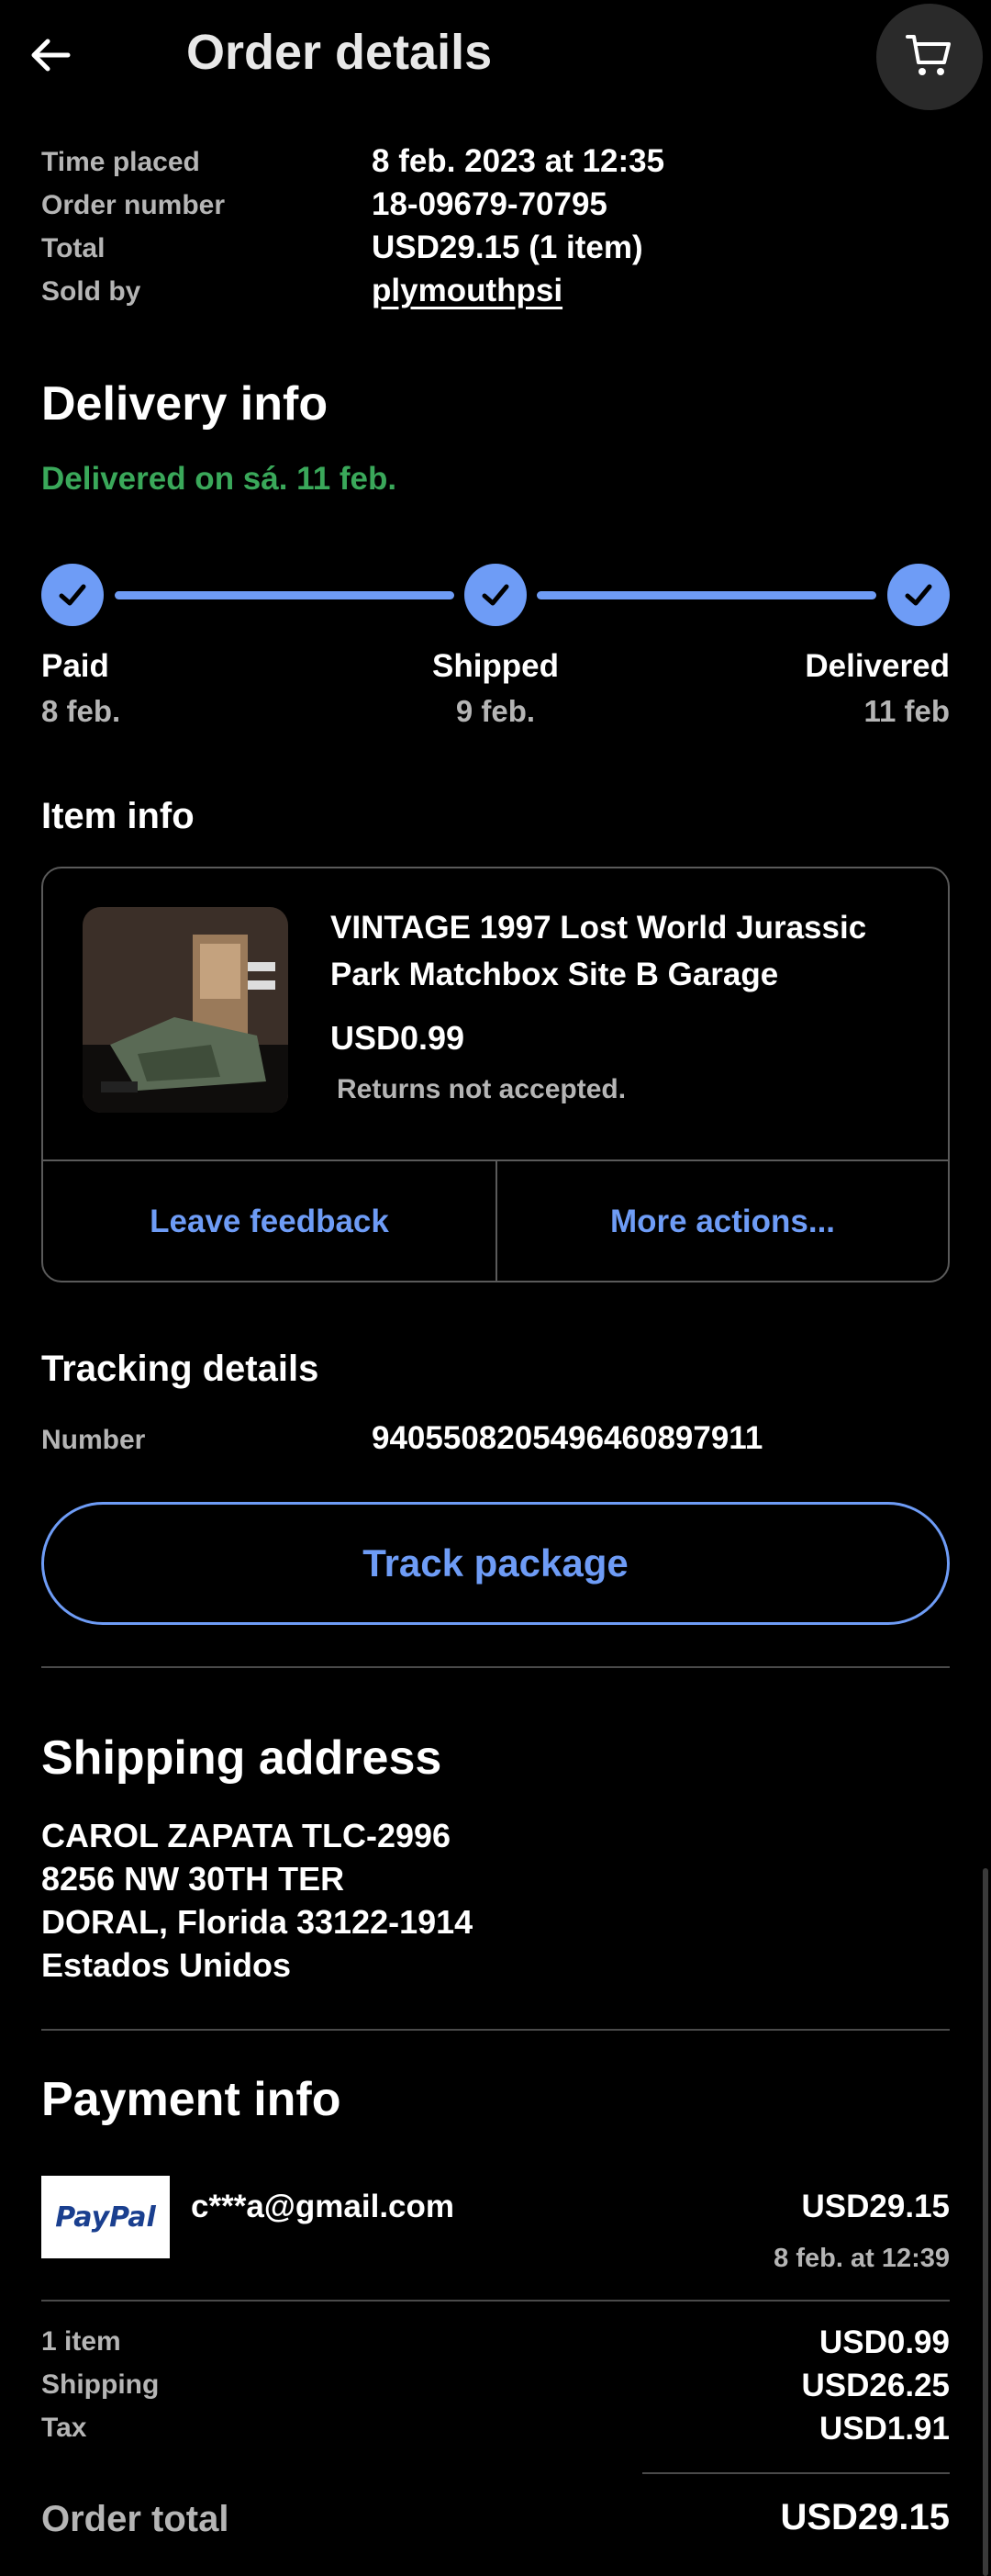  What do you see at coordinates (241, 1758) in the screenshot?
I see `shipping-address-heading: Shipping address` at bounding box center [241, 1758].